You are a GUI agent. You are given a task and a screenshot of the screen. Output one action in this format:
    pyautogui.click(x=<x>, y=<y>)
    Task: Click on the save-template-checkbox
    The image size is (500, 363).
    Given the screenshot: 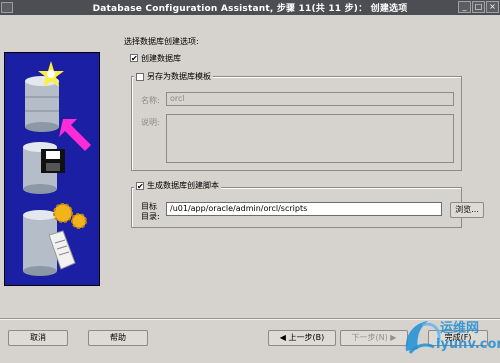 What is the action you would take?
    pyautogui.click(x=140, y=76)
    